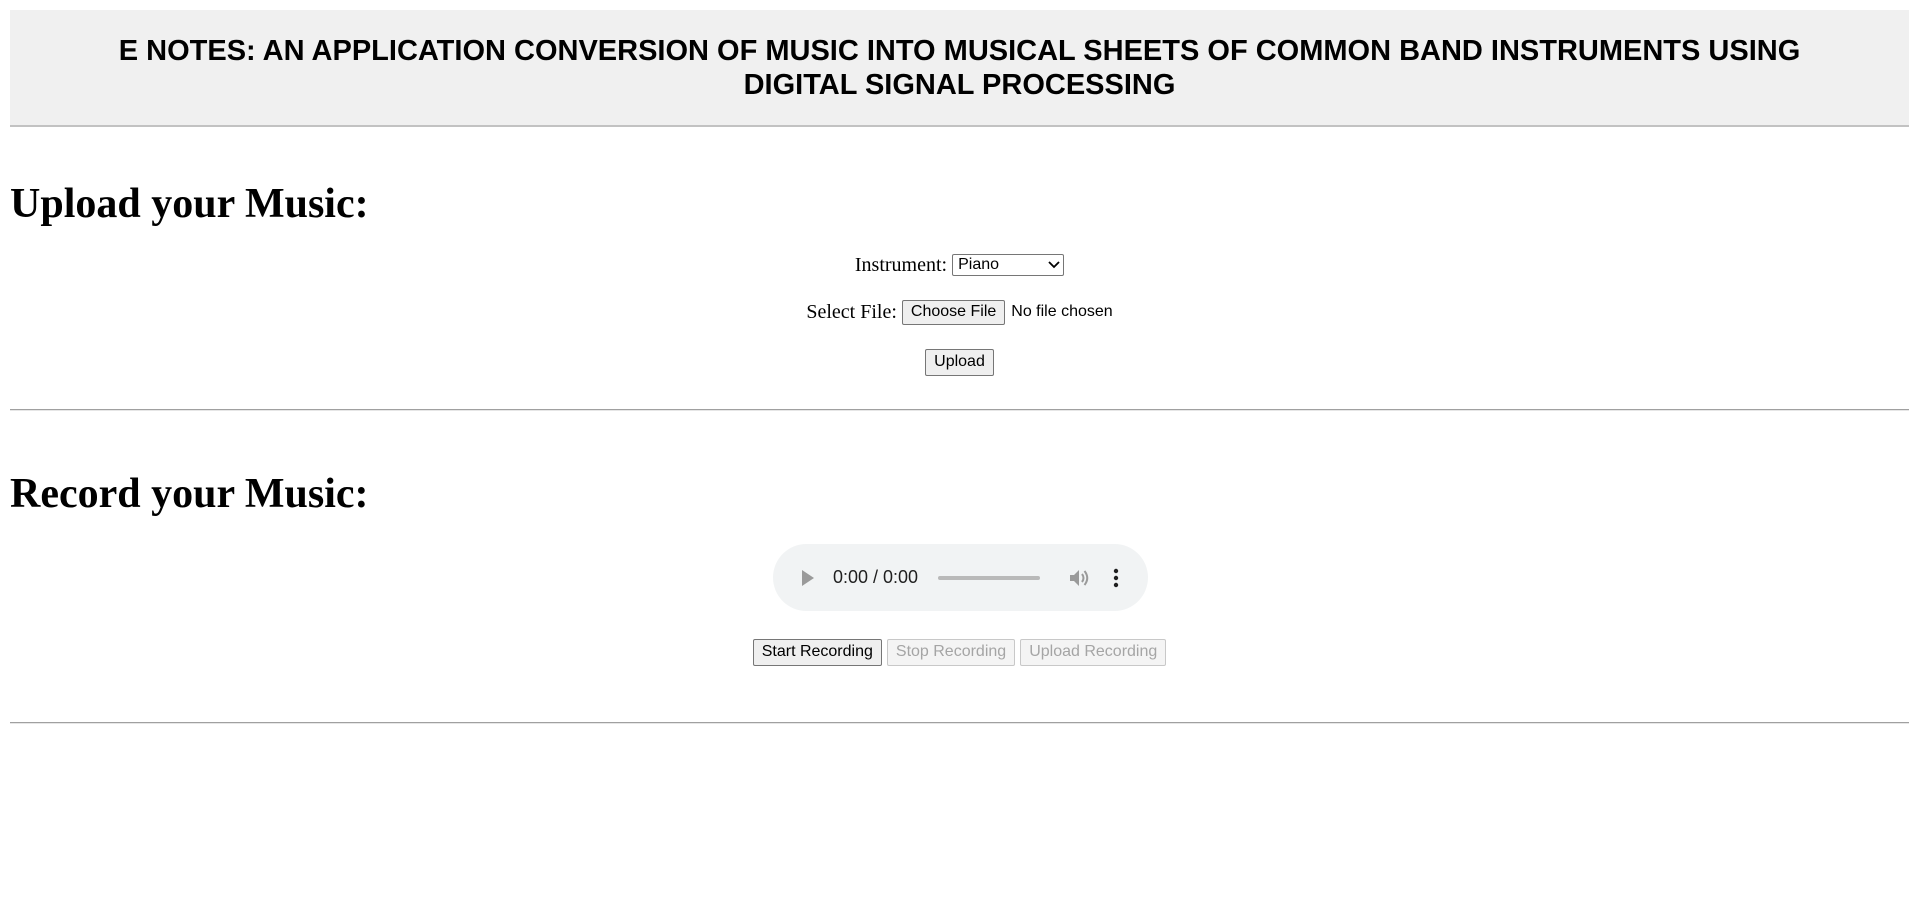 This screenshot has height=901, width=1919. I want to click on volume-icon, so click(1079, 578).